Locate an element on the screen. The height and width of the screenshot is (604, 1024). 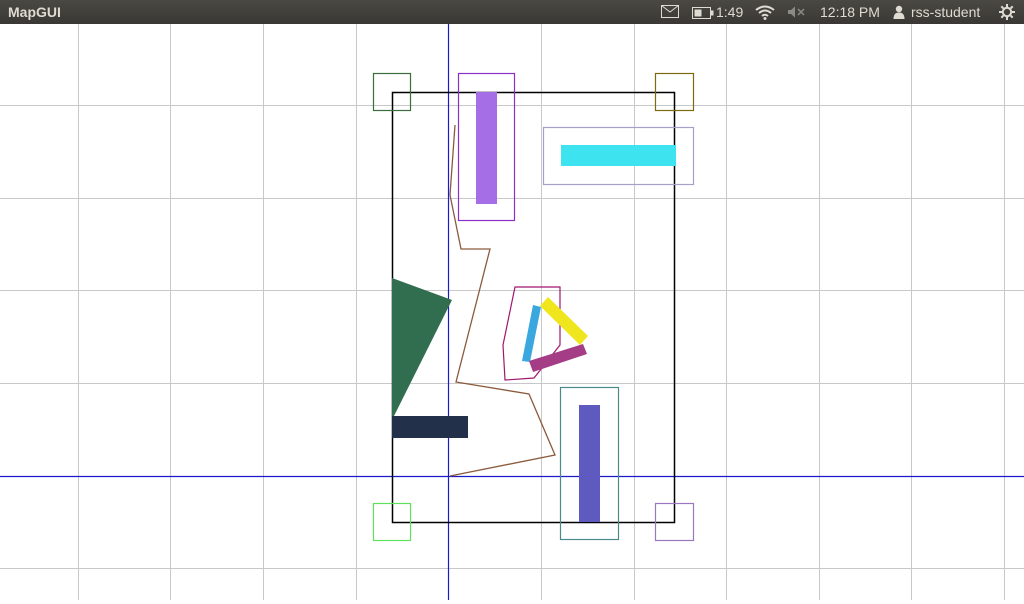
indigo-obstacle is located at coordinates (589, 463).